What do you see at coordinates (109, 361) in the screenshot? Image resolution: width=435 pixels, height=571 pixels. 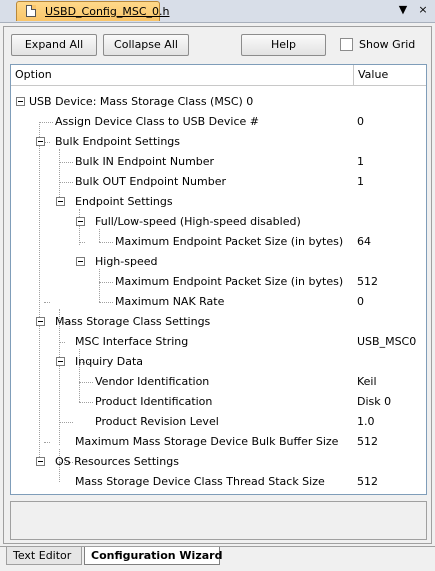 I see `option-label: Inquiry Data` at bounding box center [109, 361].